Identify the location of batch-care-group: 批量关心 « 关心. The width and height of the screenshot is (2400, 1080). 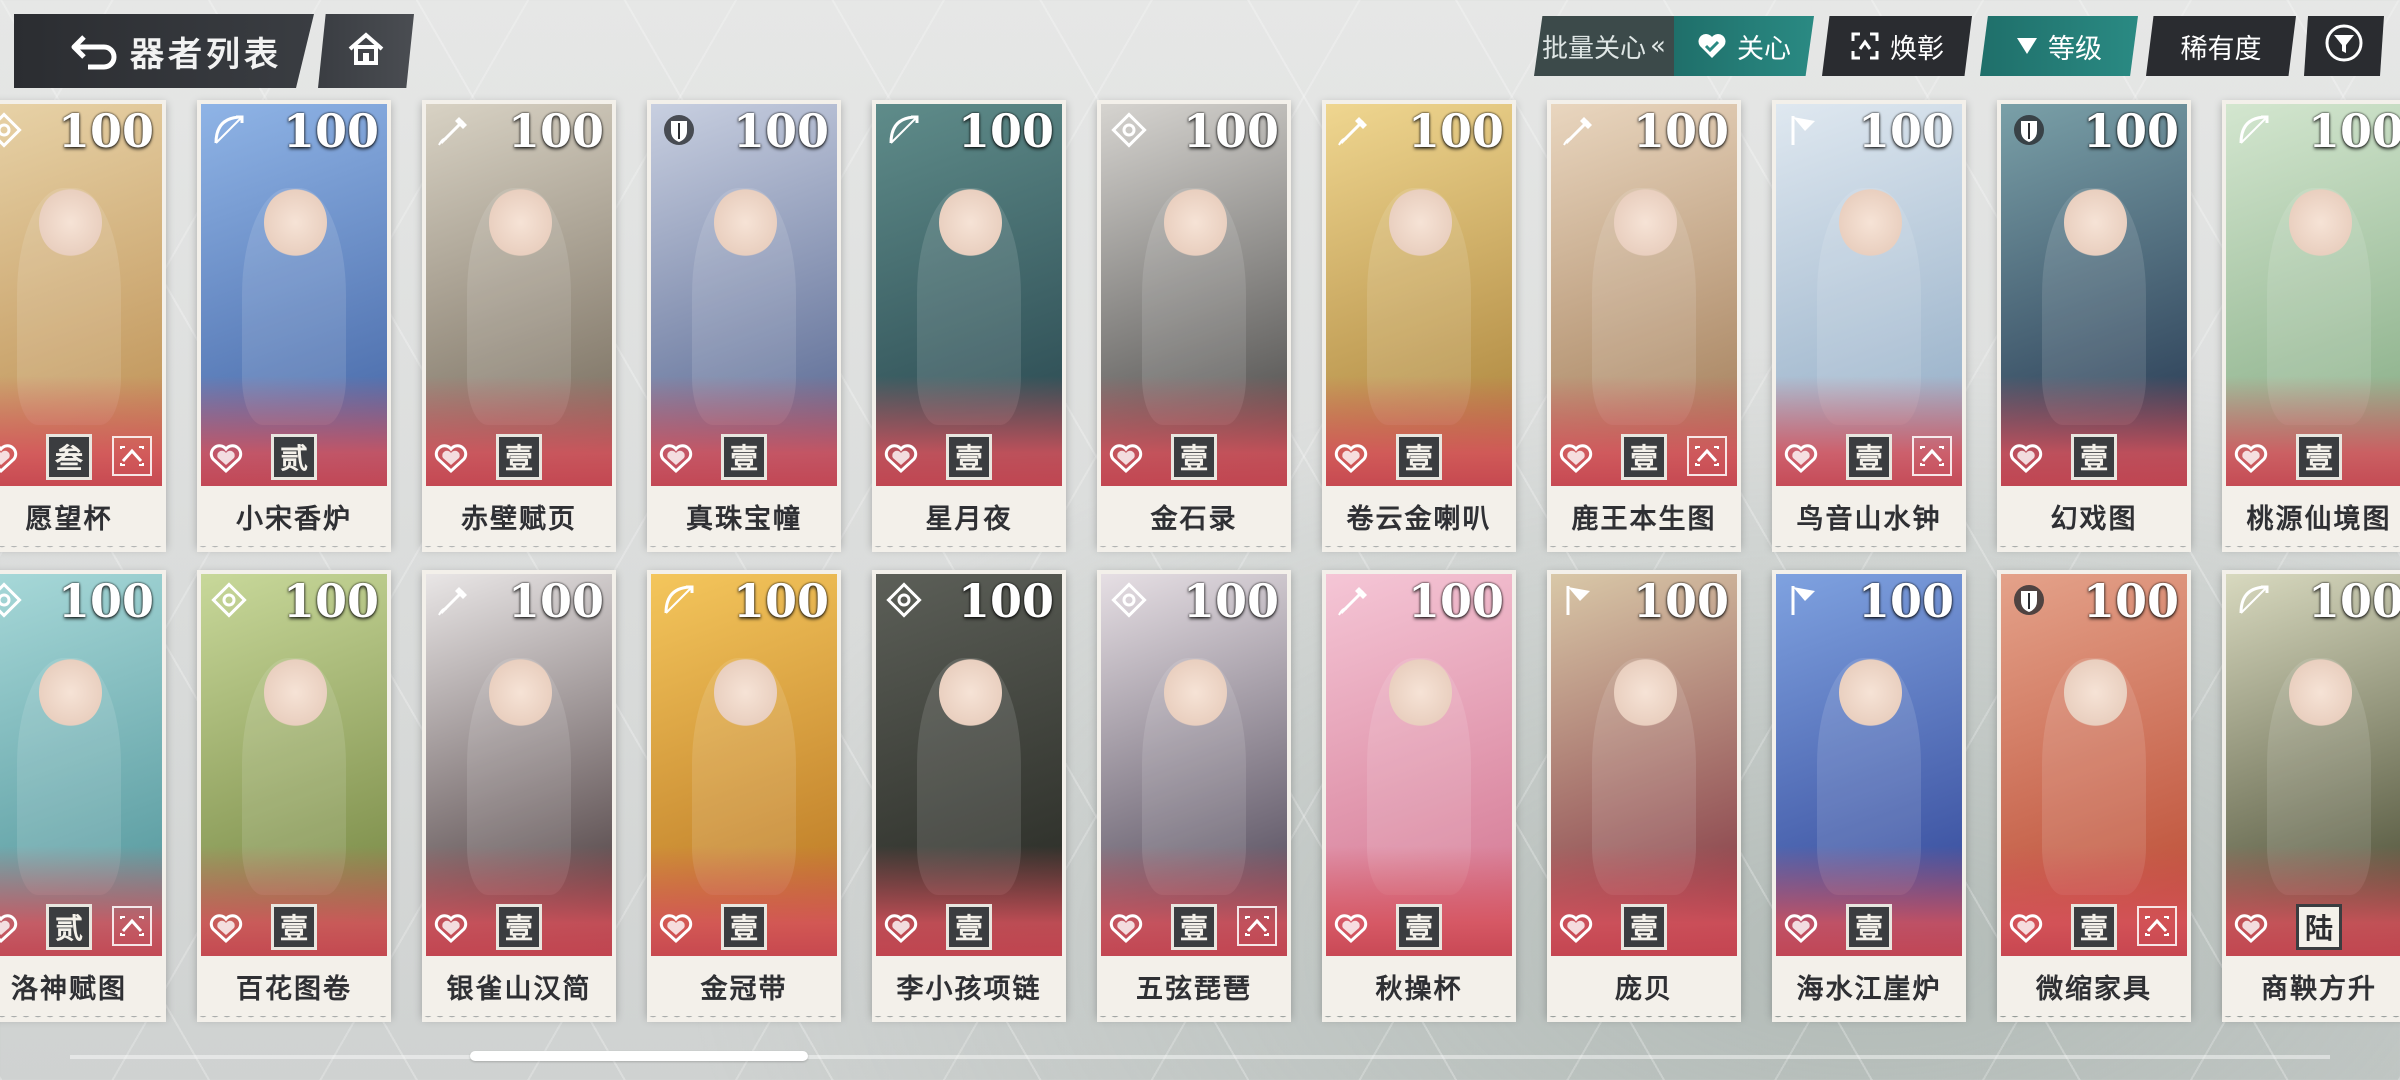
(1674, 46).